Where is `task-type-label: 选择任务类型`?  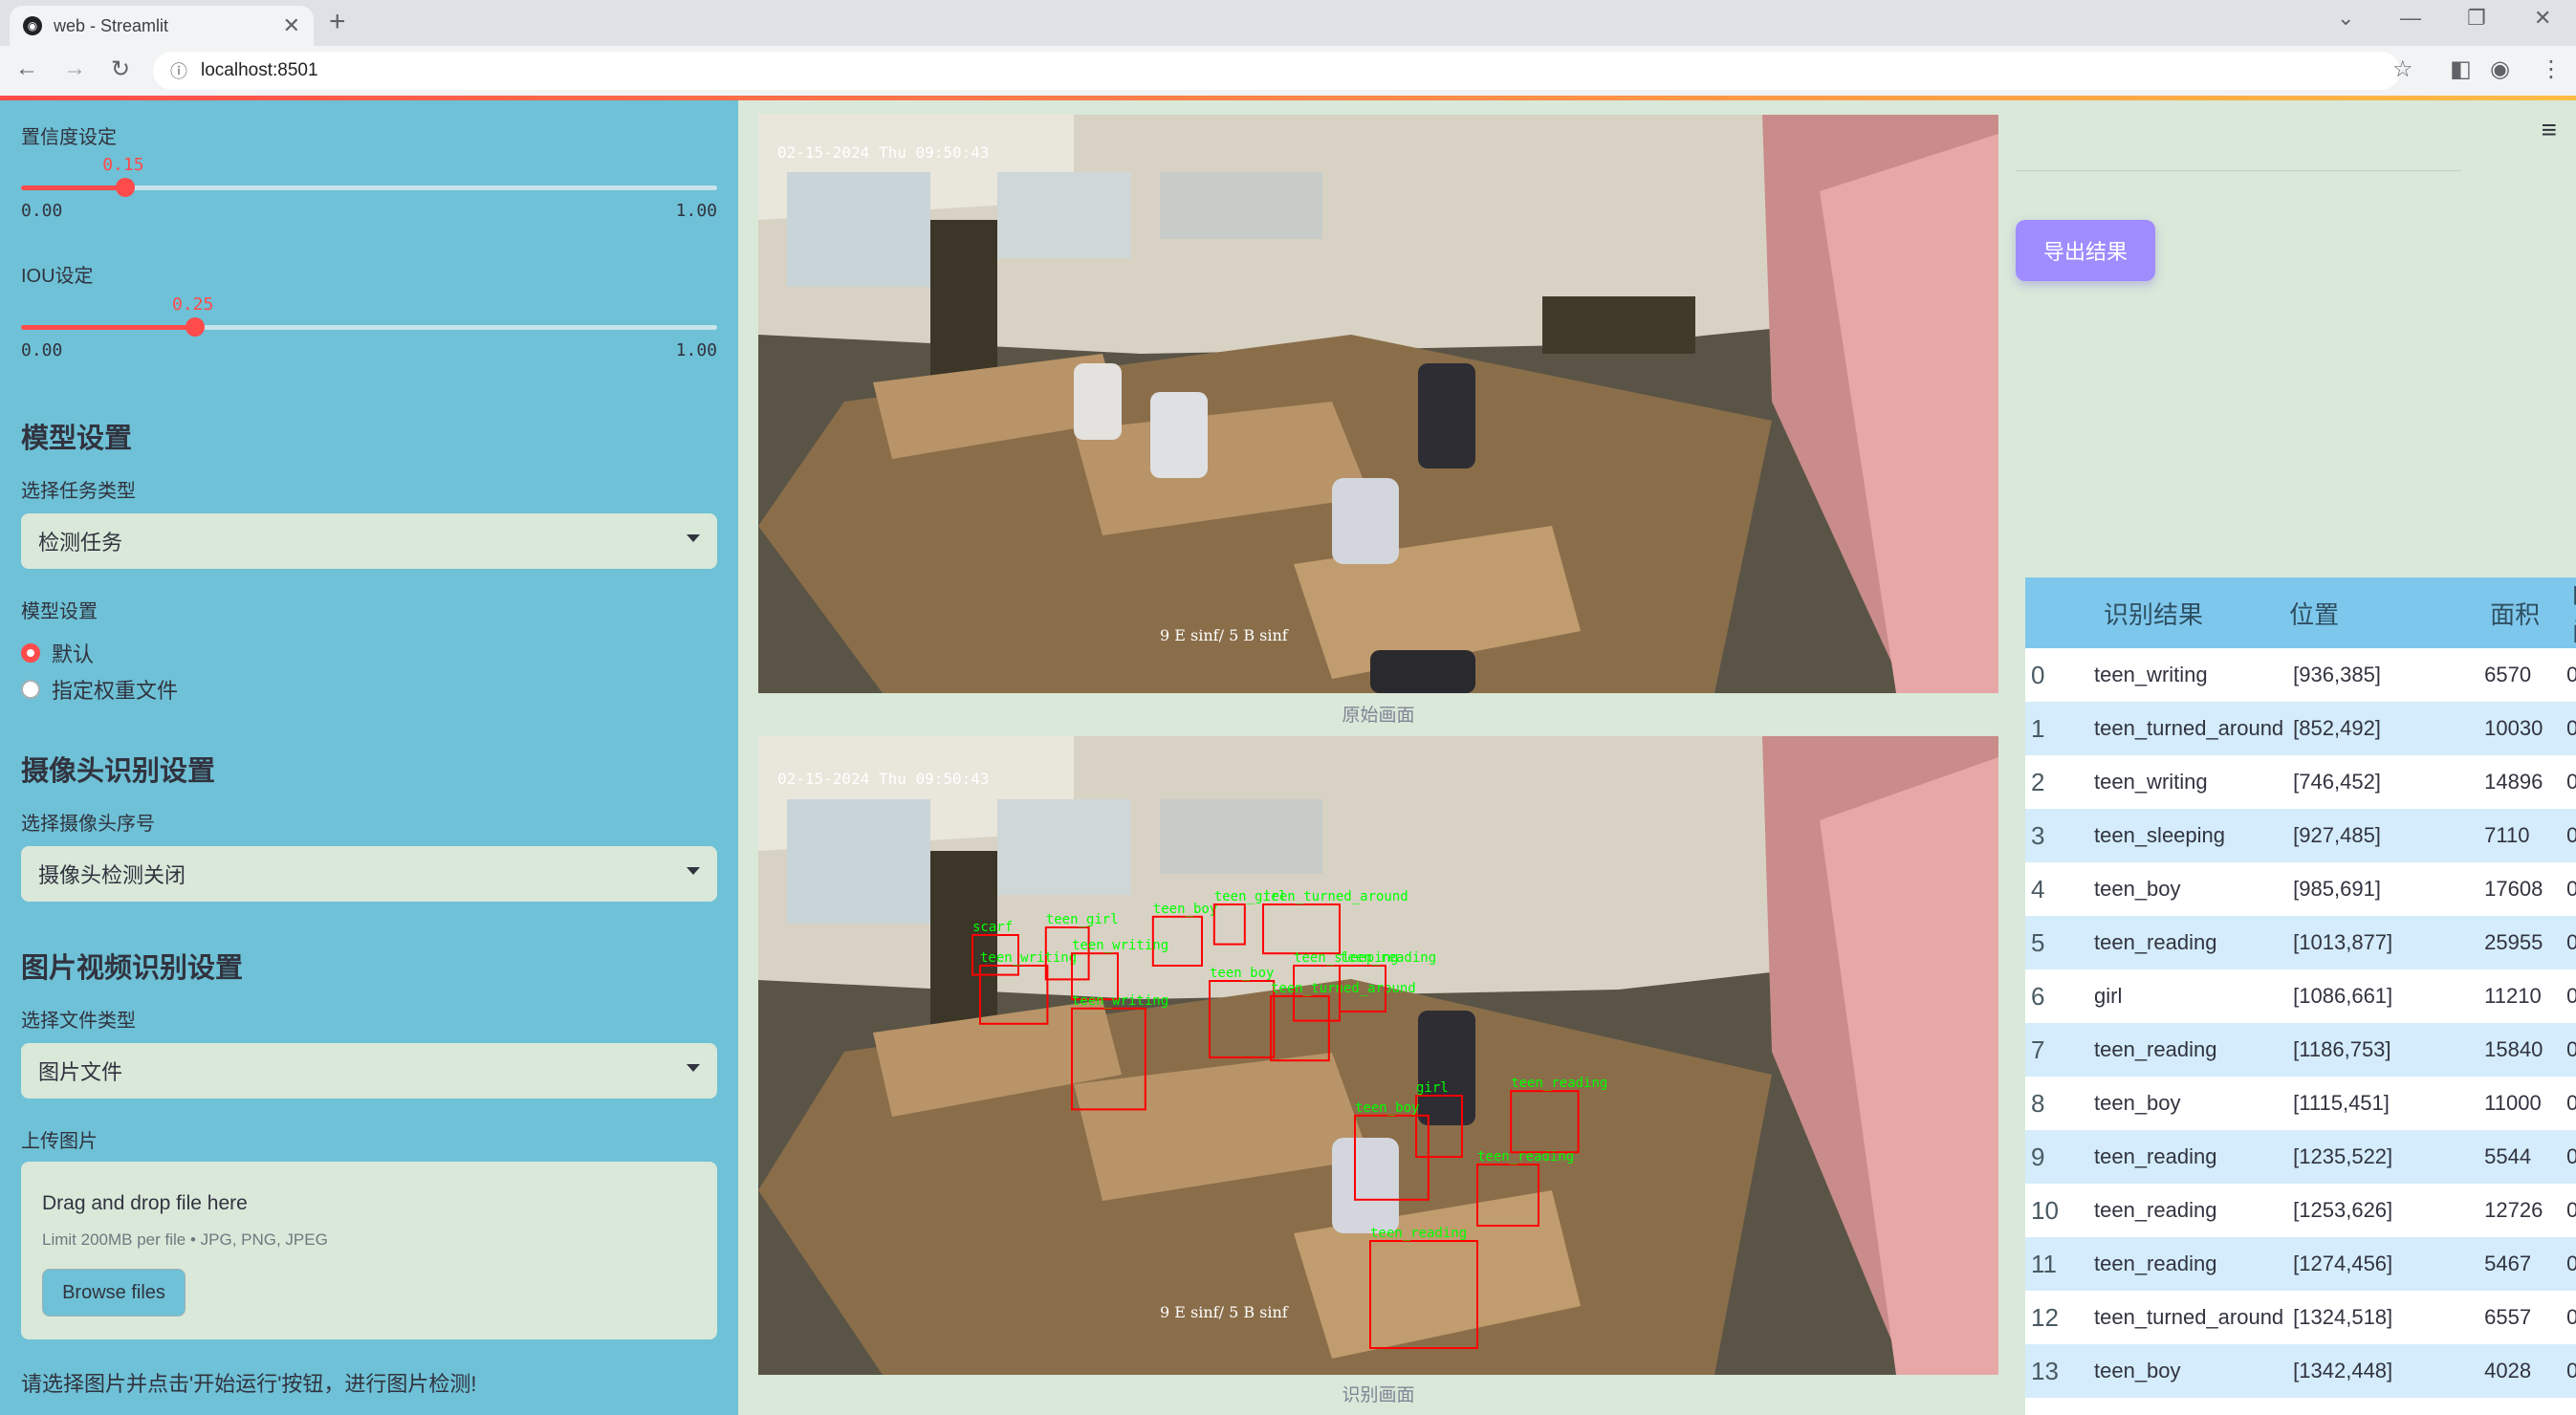
task-type-label: 选择任务类型 is located at coordinates (78, 492).